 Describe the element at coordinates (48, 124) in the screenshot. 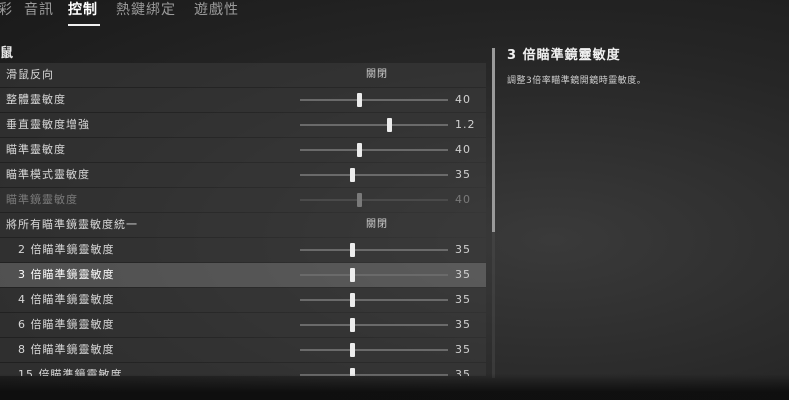

I see `setting-label: 垂直靈敏度增強` at that location.